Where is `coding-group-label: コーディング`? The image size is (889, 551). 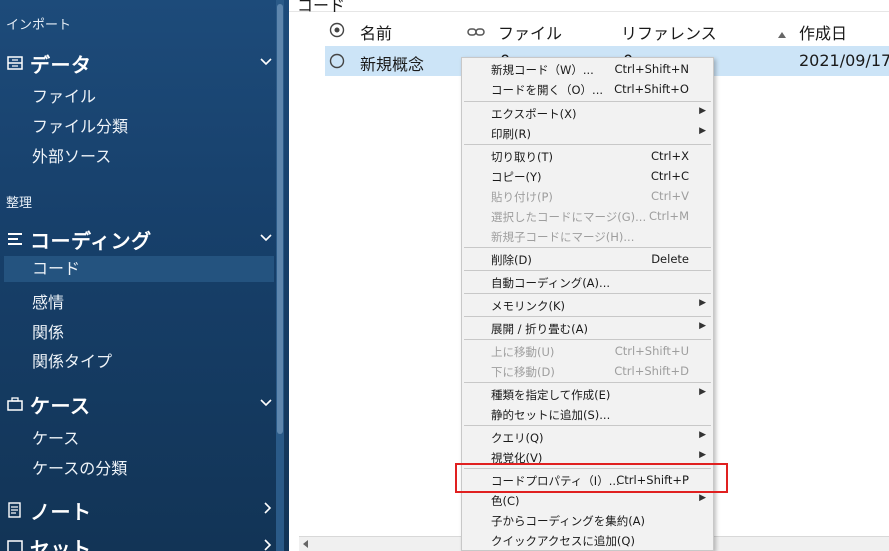 coding-group-label: コーディング is located at coordinates (91, 240).